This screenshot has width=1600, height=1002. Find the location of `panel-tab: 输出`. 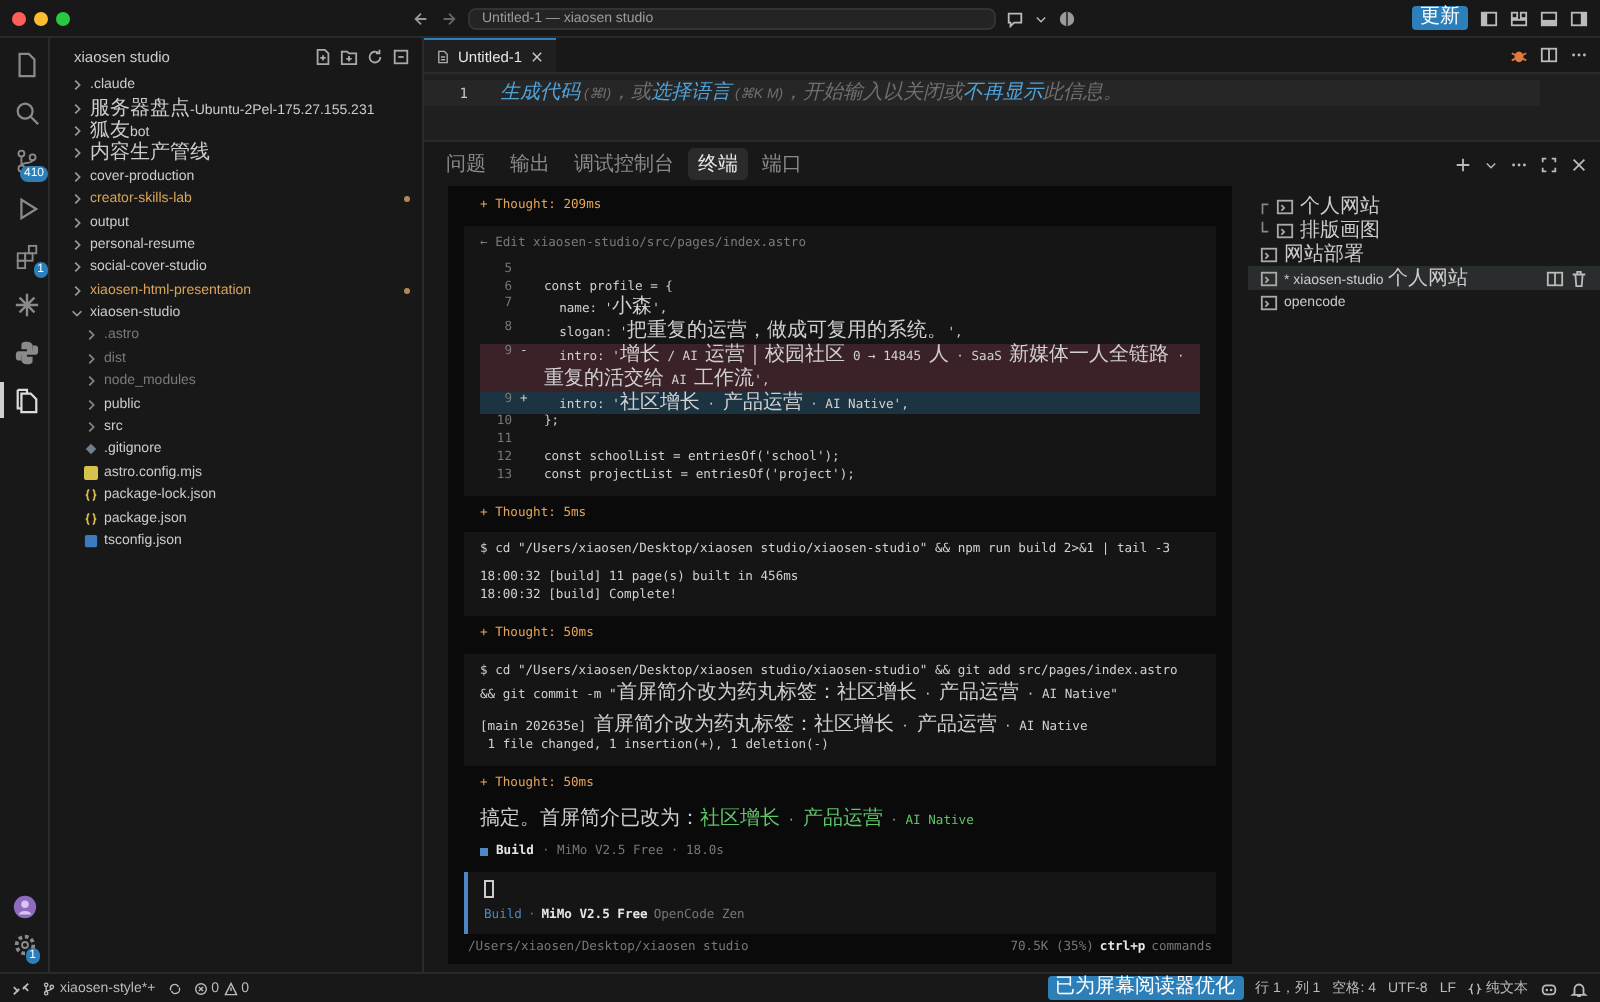

panel-tab: 输出 is located at coordinates (530, 164).